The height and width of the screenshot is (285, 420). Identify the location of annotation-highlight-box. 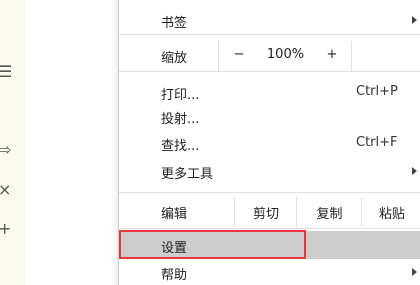
(212, 244).